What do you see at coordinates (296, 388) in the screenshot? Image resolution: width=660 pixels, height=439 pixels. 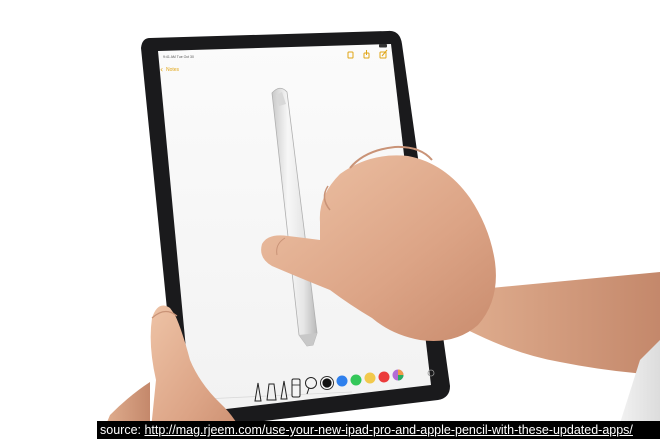 I see `eraser-icon` at bounding box center [296, 388].